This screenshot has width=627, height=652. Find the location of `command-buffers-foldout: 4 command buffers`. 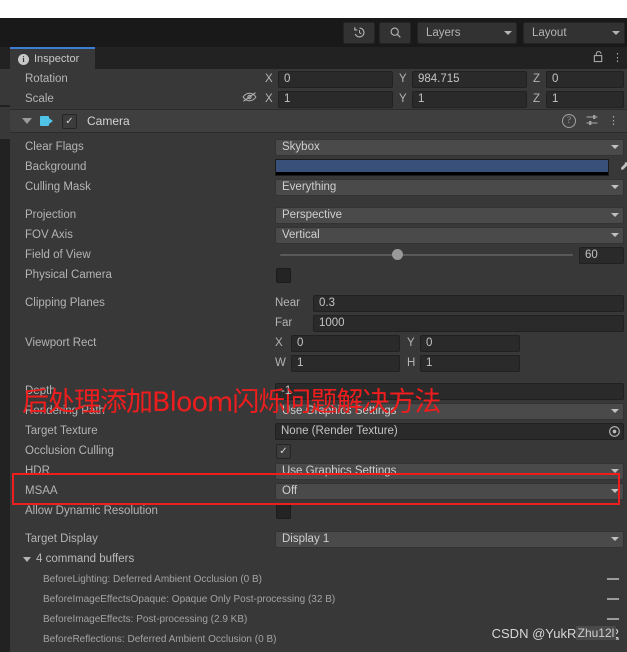

command-buffers-foldout: 4 command buffers is located at coordinates (318, 559).